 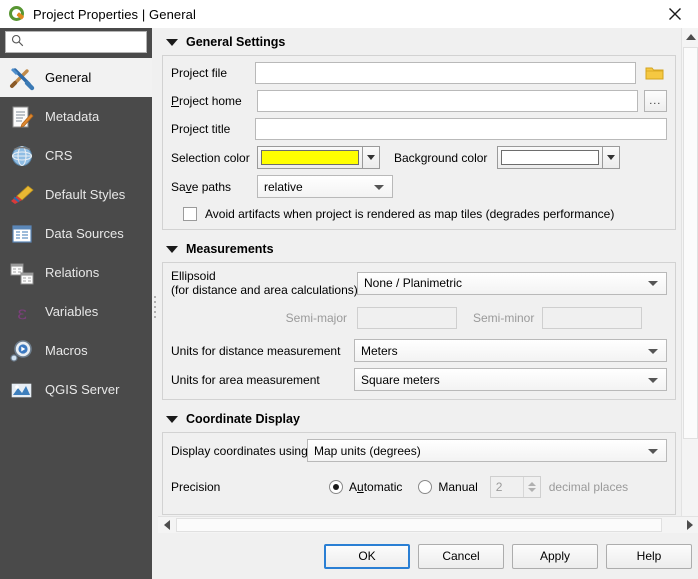 I want to click on globe-icon, so click(x=22, y=156).